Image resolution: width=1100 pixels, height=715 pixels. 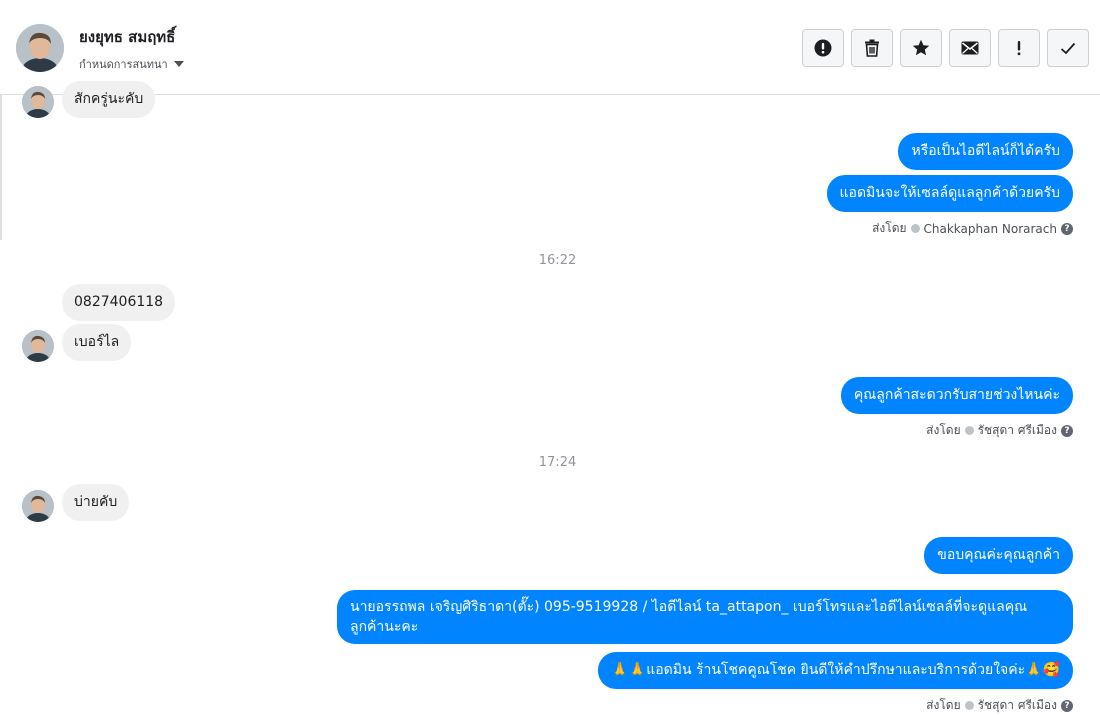 I want to click on exclamation-circle-icon, so click(x=823, y=48).